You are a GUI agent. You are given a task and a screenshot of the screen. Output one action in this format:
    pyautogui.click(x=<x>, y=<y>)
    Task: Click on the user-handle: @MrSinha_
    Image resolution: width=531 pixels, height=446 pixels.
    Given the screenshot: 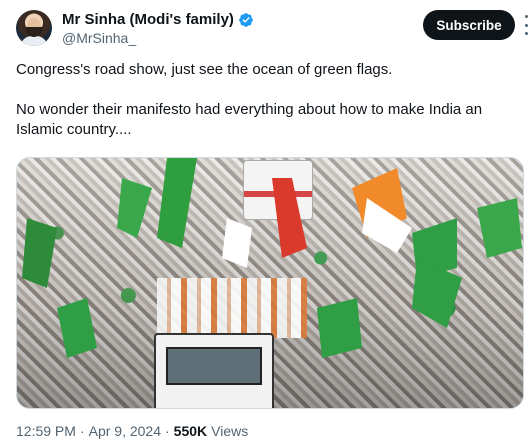 What is the action you would take?
    pyautogui.click(x=99, y=38)
    